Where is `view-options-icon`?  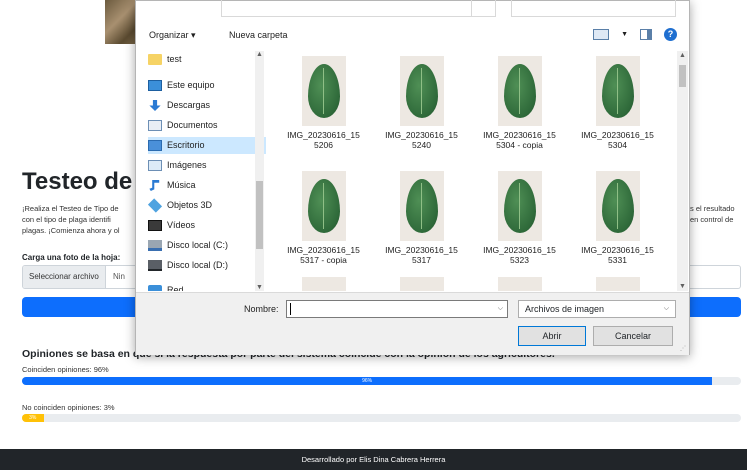 view-options-icon is located at coordinates (601, 34).